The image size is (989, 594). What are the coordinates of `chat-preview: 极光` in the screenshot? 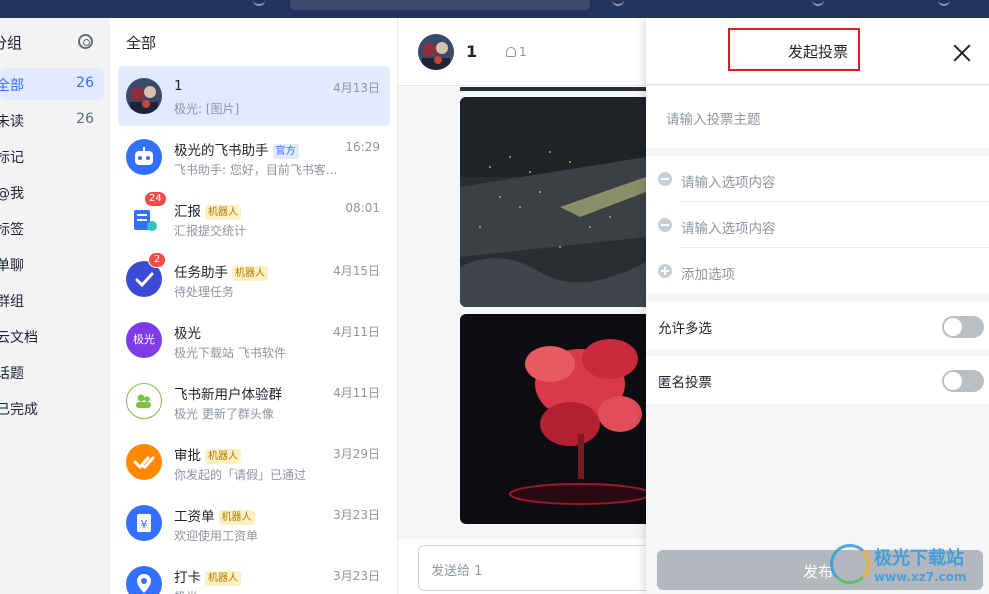 It's located at (186, 591).